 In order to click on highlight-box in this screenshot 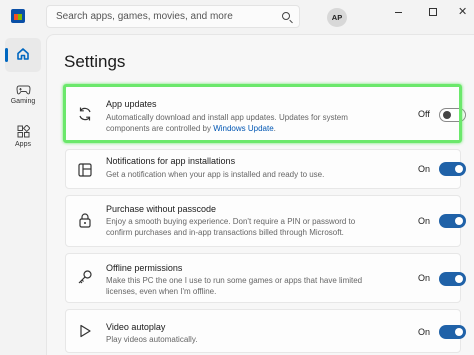, I will do `click(262, 113)`.